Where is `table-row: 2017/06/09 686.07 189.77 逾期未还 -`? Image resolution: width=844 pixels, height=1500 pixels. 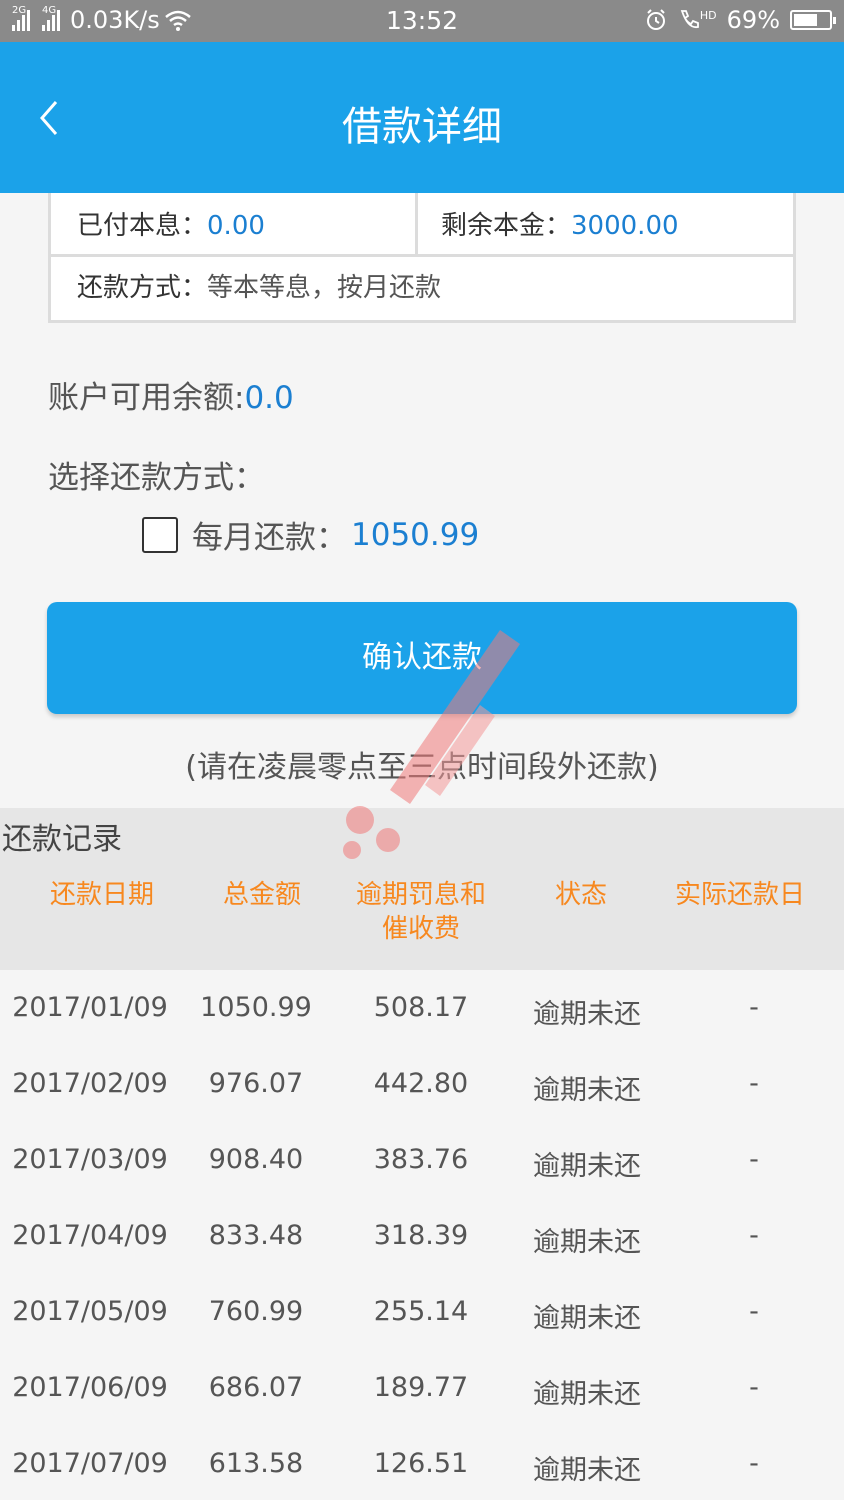 table-row: 2017/06/09 686.07 189.77 逾期未还 - is located at coordinates (422, 1388).